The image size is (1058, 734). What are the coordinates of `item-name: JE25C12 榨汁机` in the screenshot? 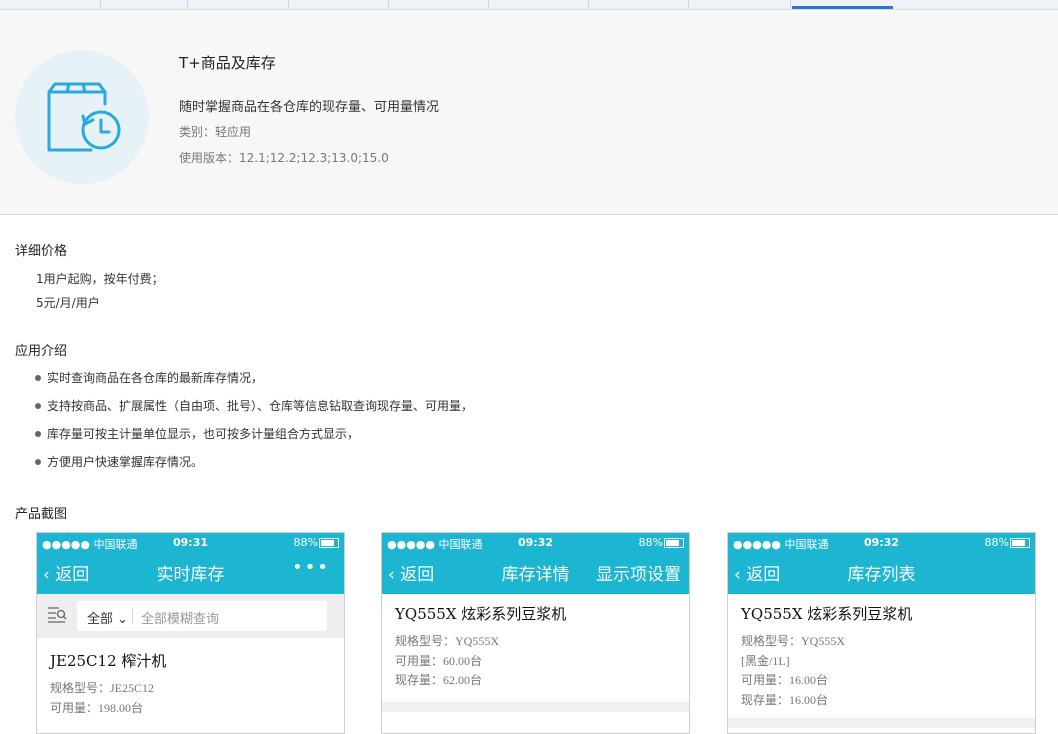 It's located at (108, 661).